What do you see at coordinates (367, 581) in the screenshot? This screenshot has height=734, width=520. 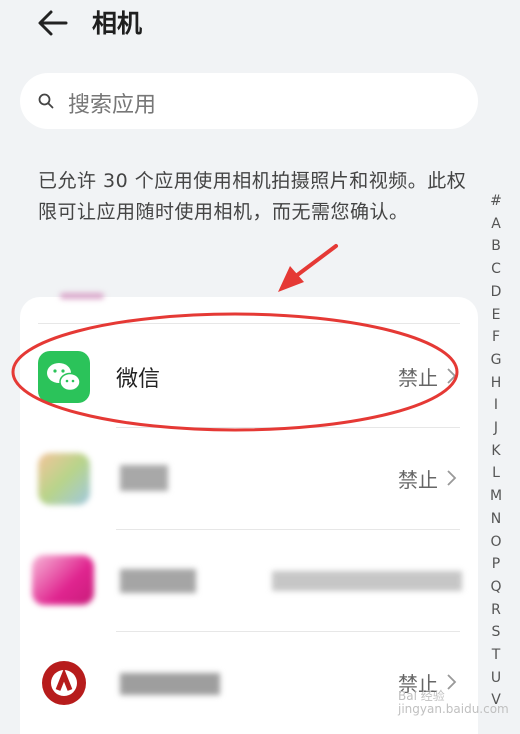 I see `blurred-status-text` at bounding box center [367, 581].